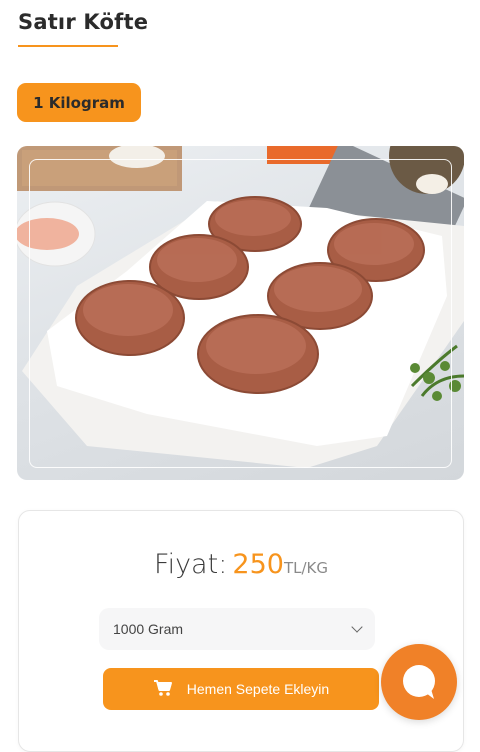 The height and width of the screenshot is (752, 480). Describe the element at coordinates (79, 102) in the screenshot. I see `weight-option-button: 1 Kilogram` at that location.